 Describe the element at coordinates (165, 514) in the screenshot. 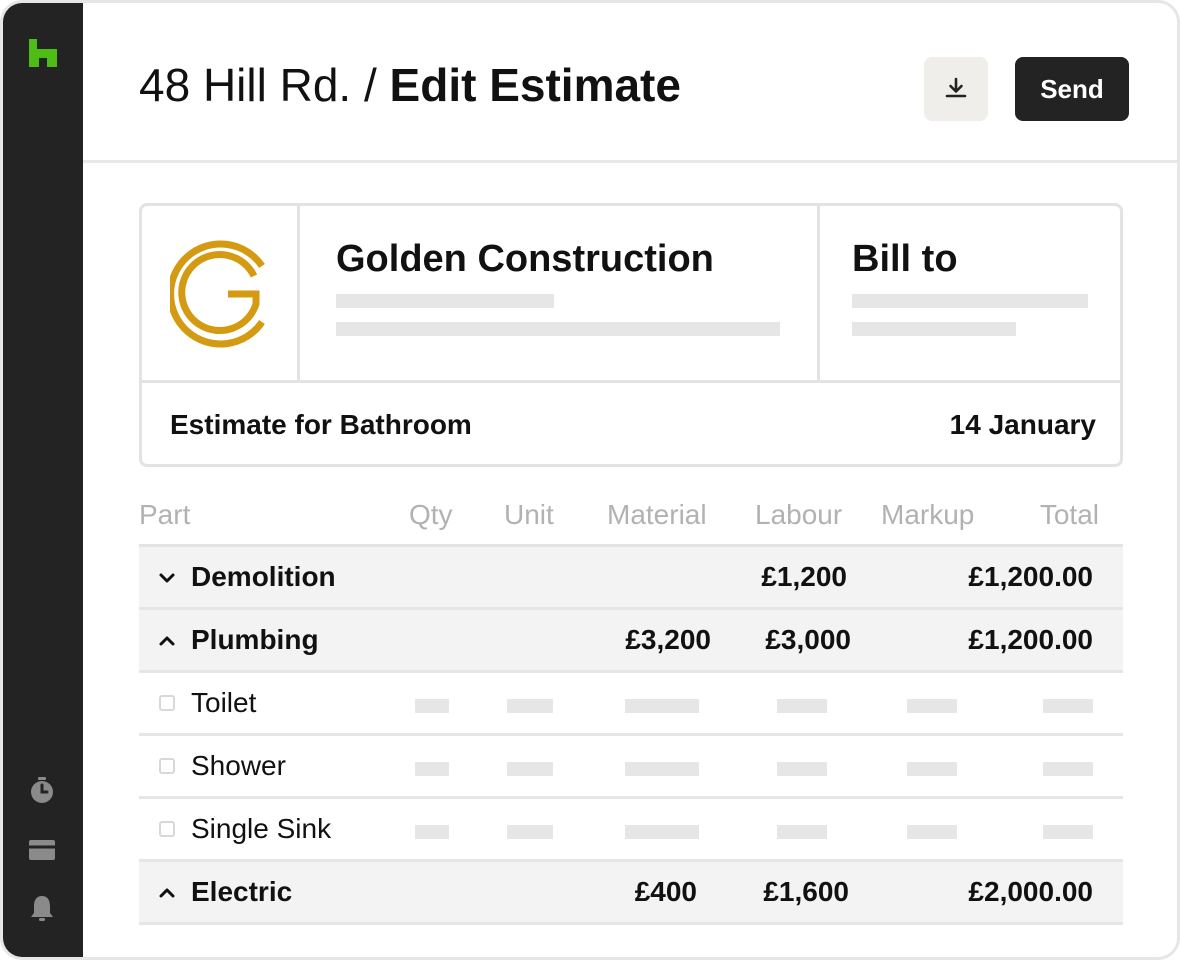

I see `column-header-part: Part` at that location.